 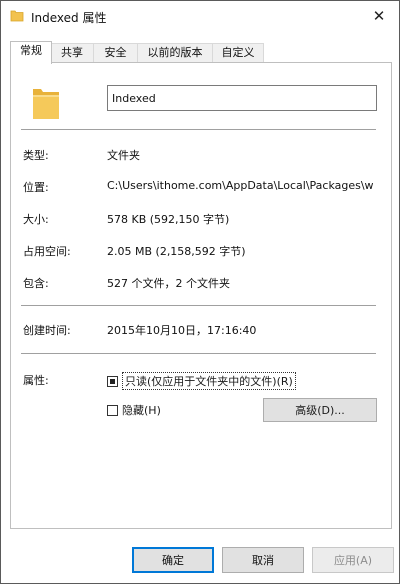 I want to click on readonly-option: 只读(仅应用于文件夹中的文件)(R), so click(x=201, y=381).